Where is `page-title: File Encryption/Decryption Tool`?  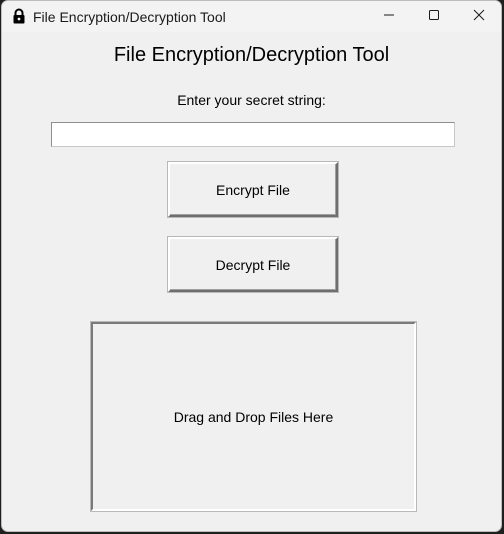 page-title: File Encryption/Decryption Tool is located at coordinates (251, 55).